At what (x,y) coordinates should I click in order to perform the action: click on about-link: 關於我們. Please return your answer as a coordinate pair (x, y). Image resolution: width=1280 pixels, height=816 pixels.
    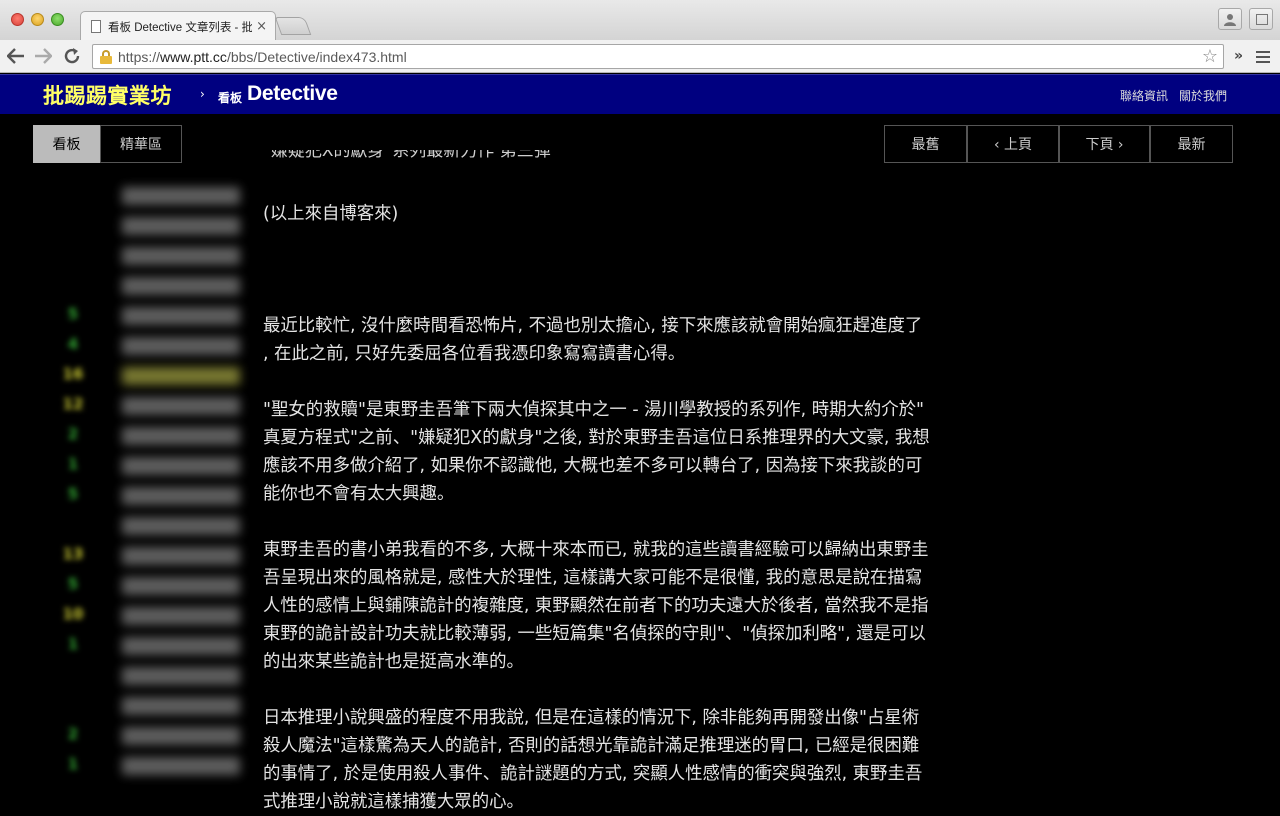
    Looking at the image, I should click on (1203, 95).